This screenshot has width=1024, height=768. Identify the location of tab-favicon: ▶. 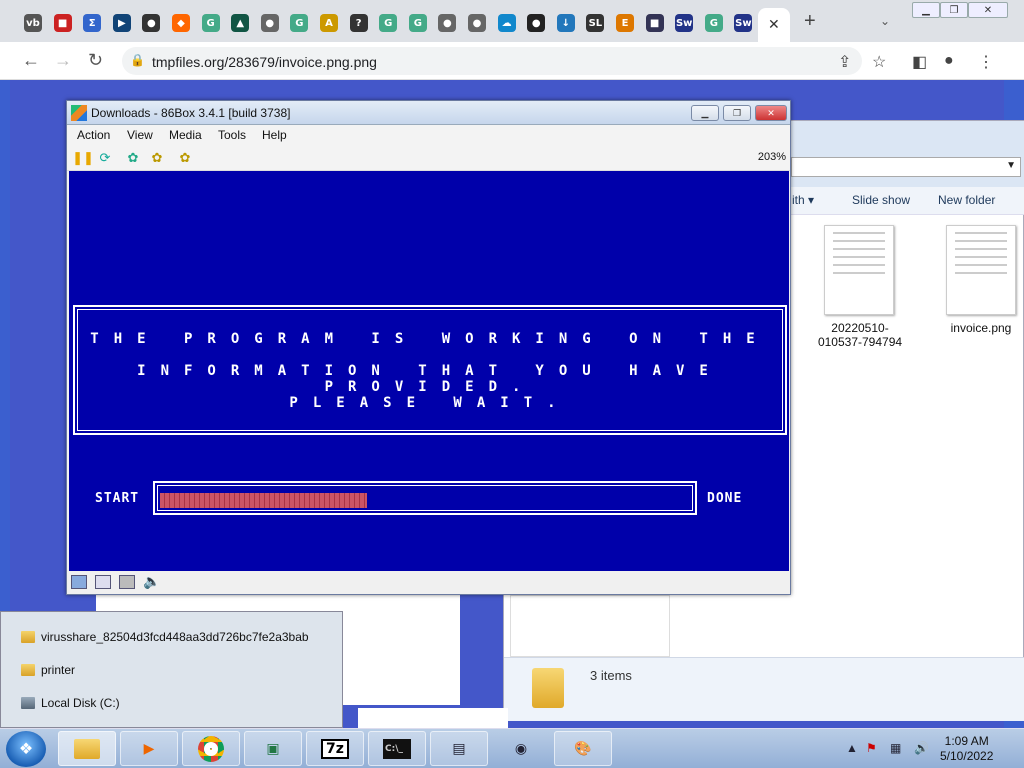
(121, 23).